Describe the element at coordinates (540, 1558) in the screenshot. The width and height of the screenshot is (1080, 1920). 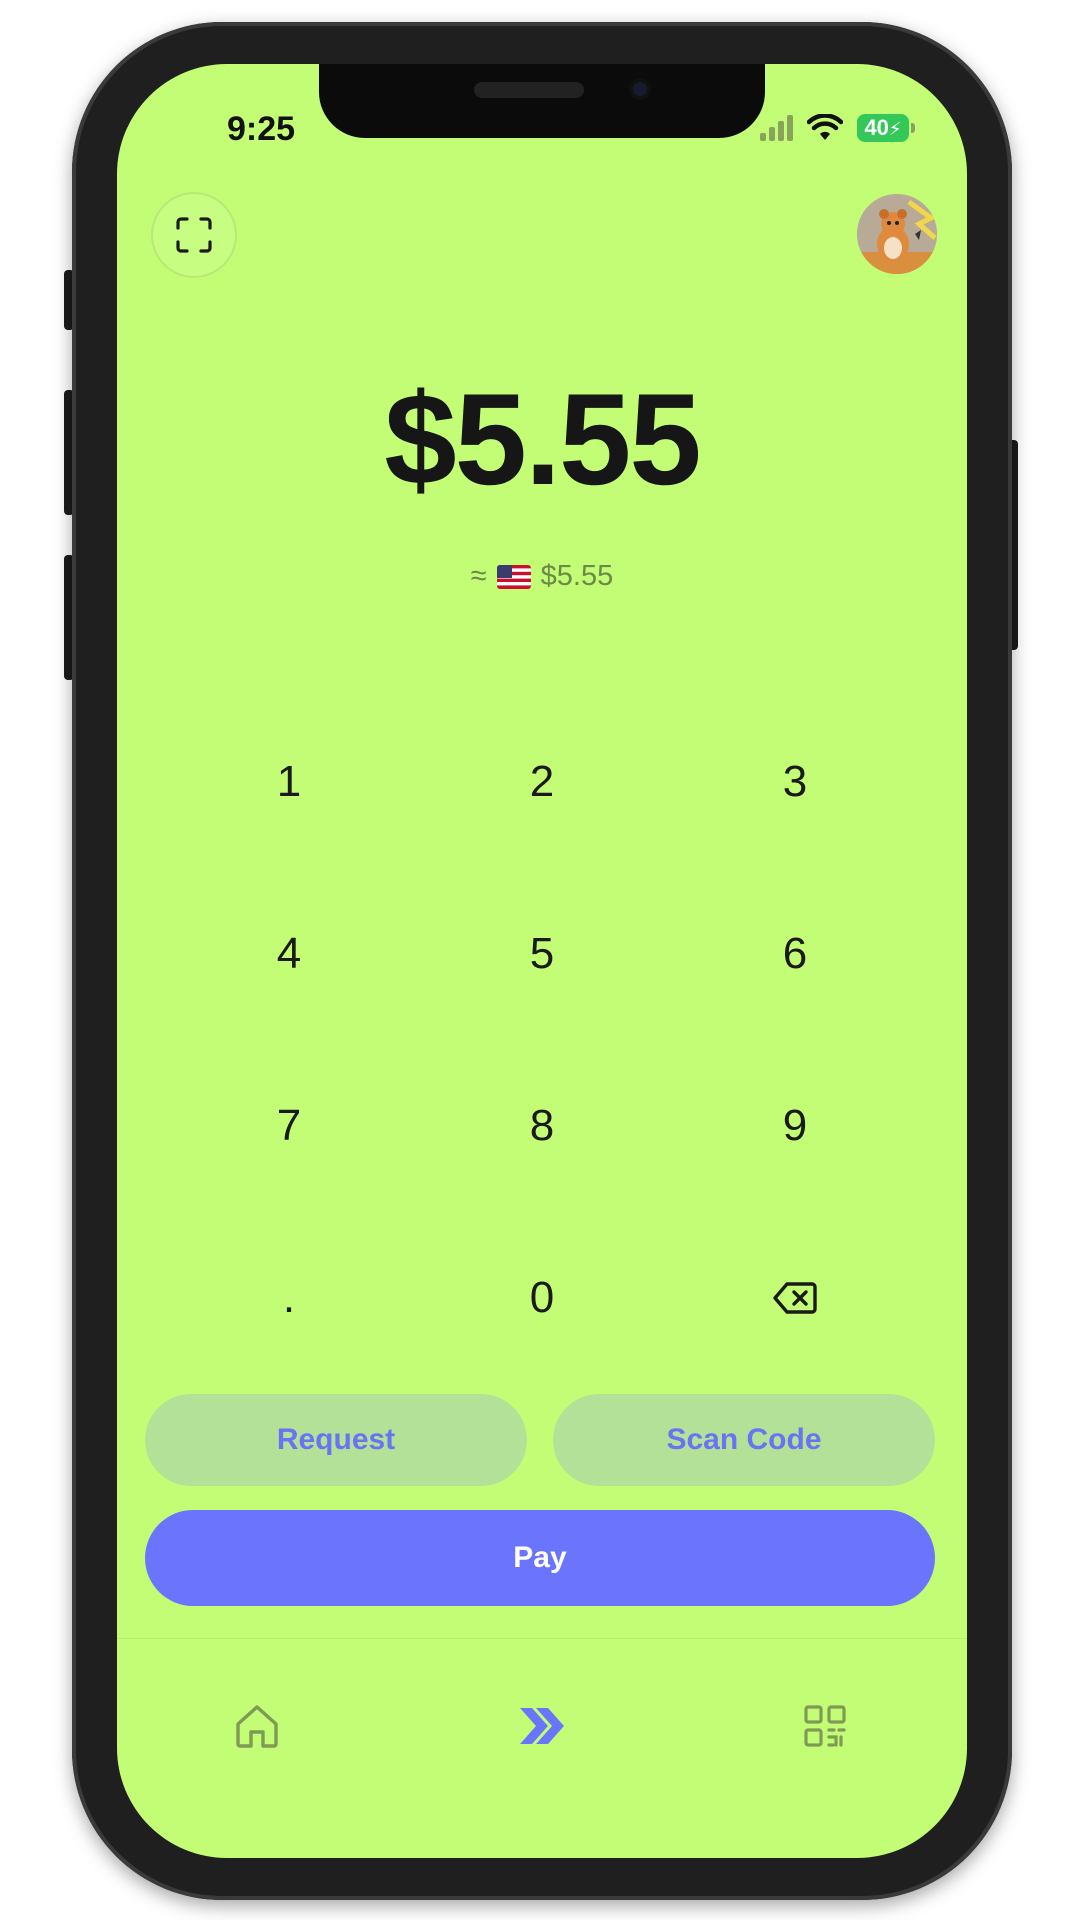
I see `pay-button: Pay` at that location.